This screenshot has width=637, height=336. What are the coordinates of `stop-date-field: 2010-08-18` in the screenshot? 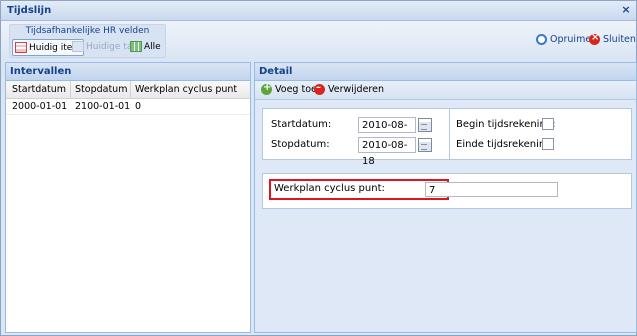 It's located at (387, 152).